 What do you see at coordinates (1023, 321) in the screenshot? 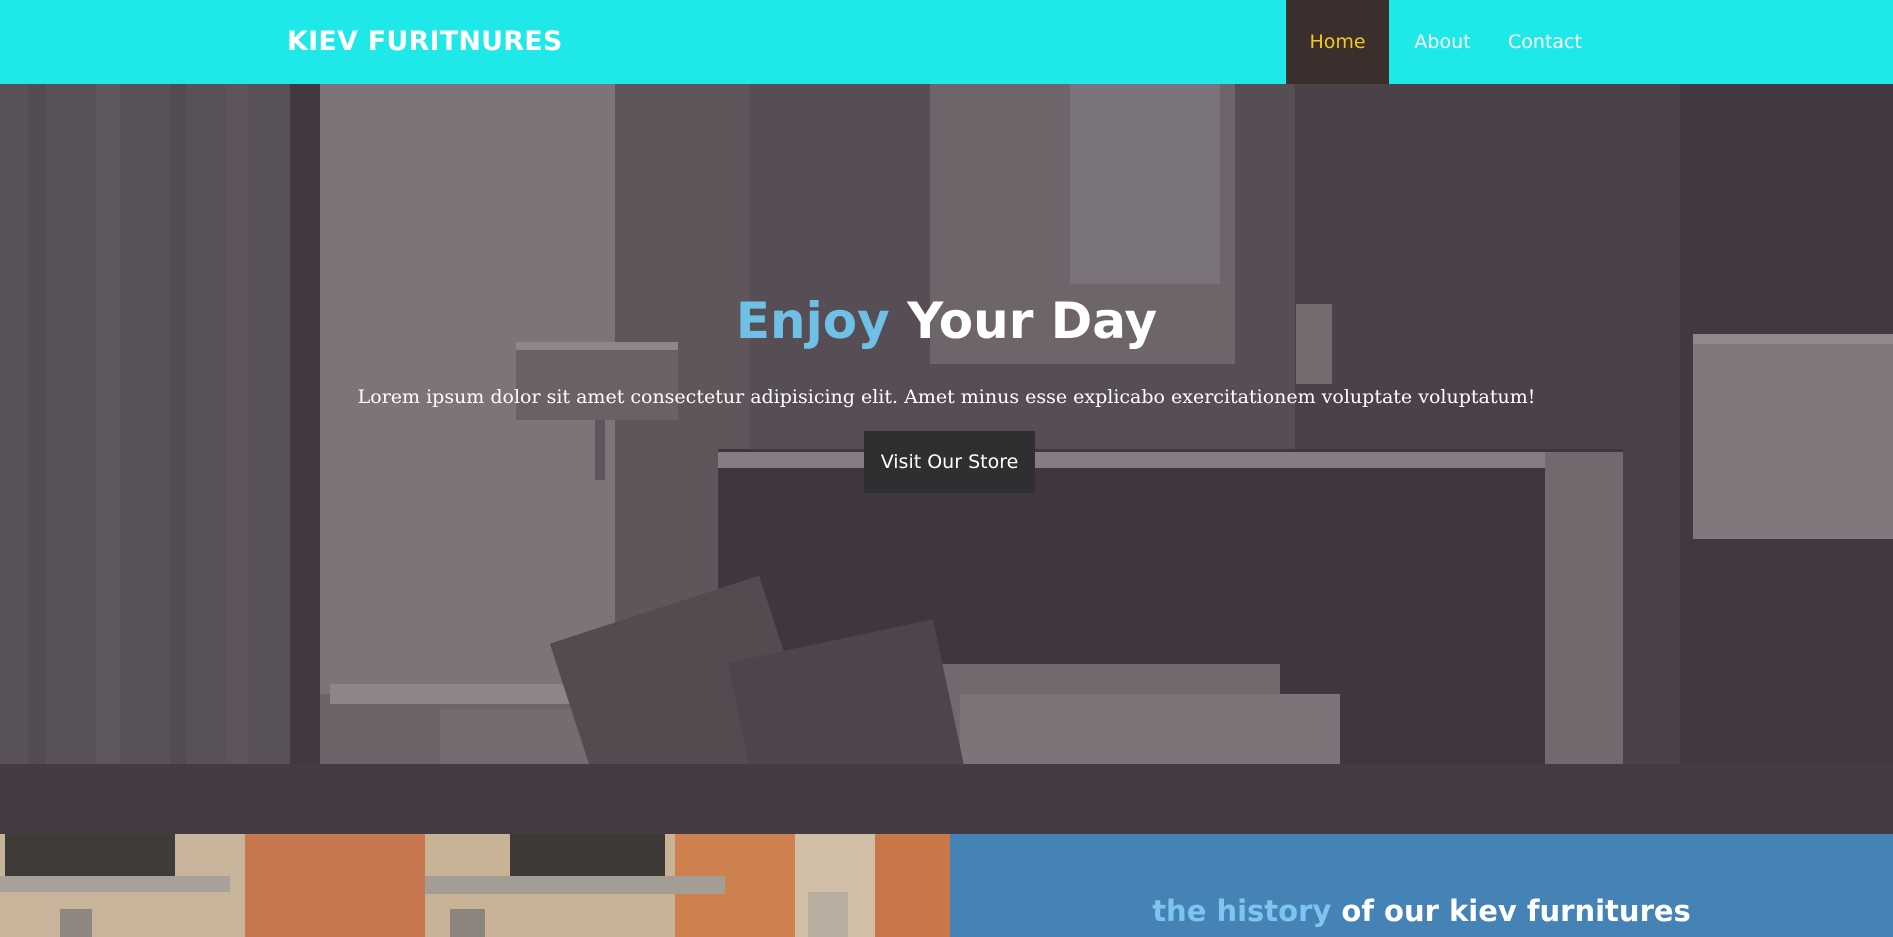
I see `hero-title-rest: Your Day` at bounding box center [1023, 321].